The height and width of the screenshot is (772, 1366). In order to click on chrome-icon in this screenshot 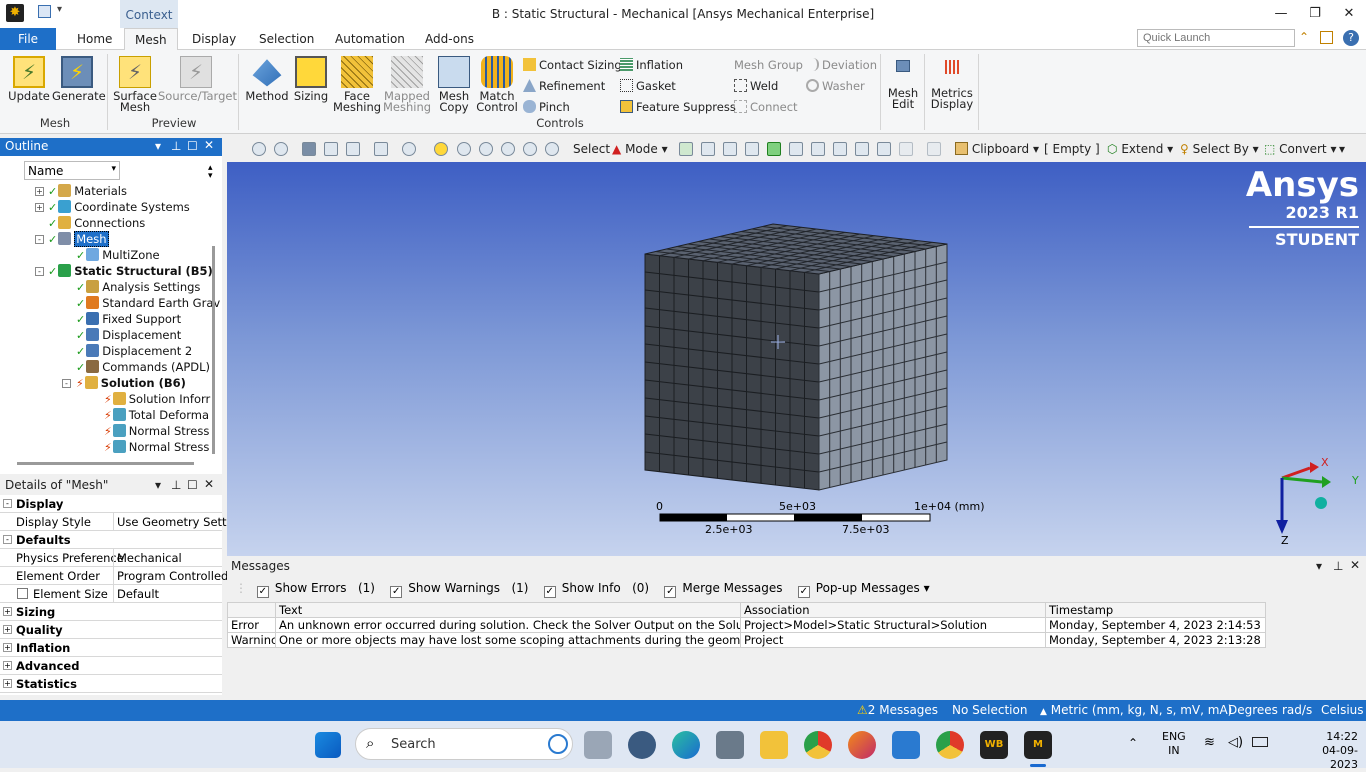, I will do `click(818, 745)`.